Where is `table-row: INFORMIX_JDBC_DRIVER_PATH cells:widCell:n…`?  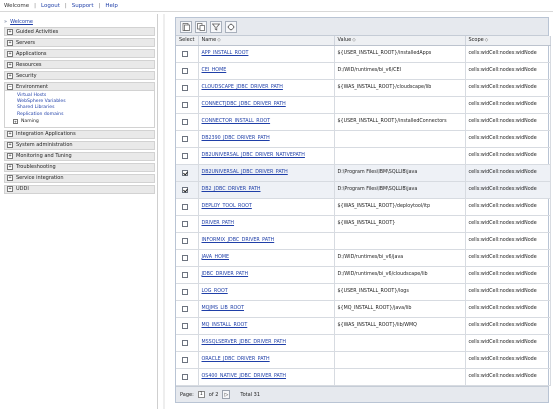
table-row: INFORMIX_JDBC_DRIVER_PATH cells:widCell:n… is located at coordinates (363, 241).